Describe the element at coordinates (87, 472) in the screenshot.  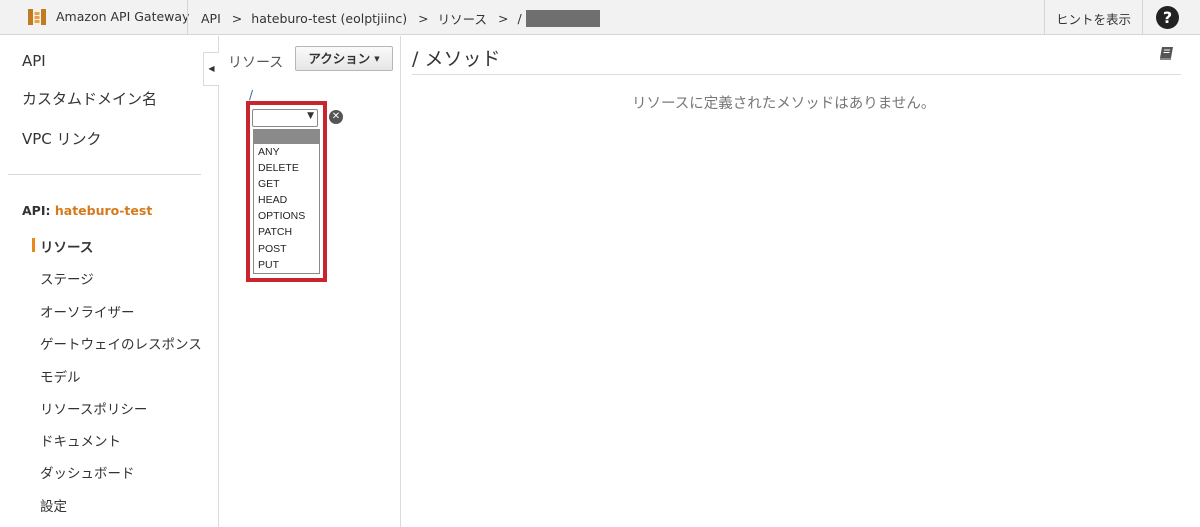
I see `sidebar-item-dashboard: ダッシュボード` at that location.